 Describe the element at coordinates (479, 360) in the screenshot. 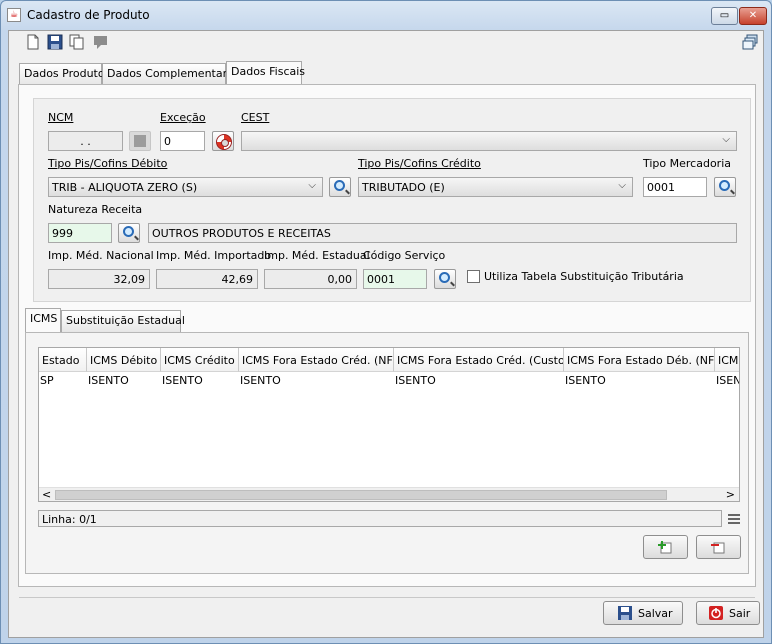

I see `column-header: ICMS Fora Estado Créd. (Custo)` at that location.